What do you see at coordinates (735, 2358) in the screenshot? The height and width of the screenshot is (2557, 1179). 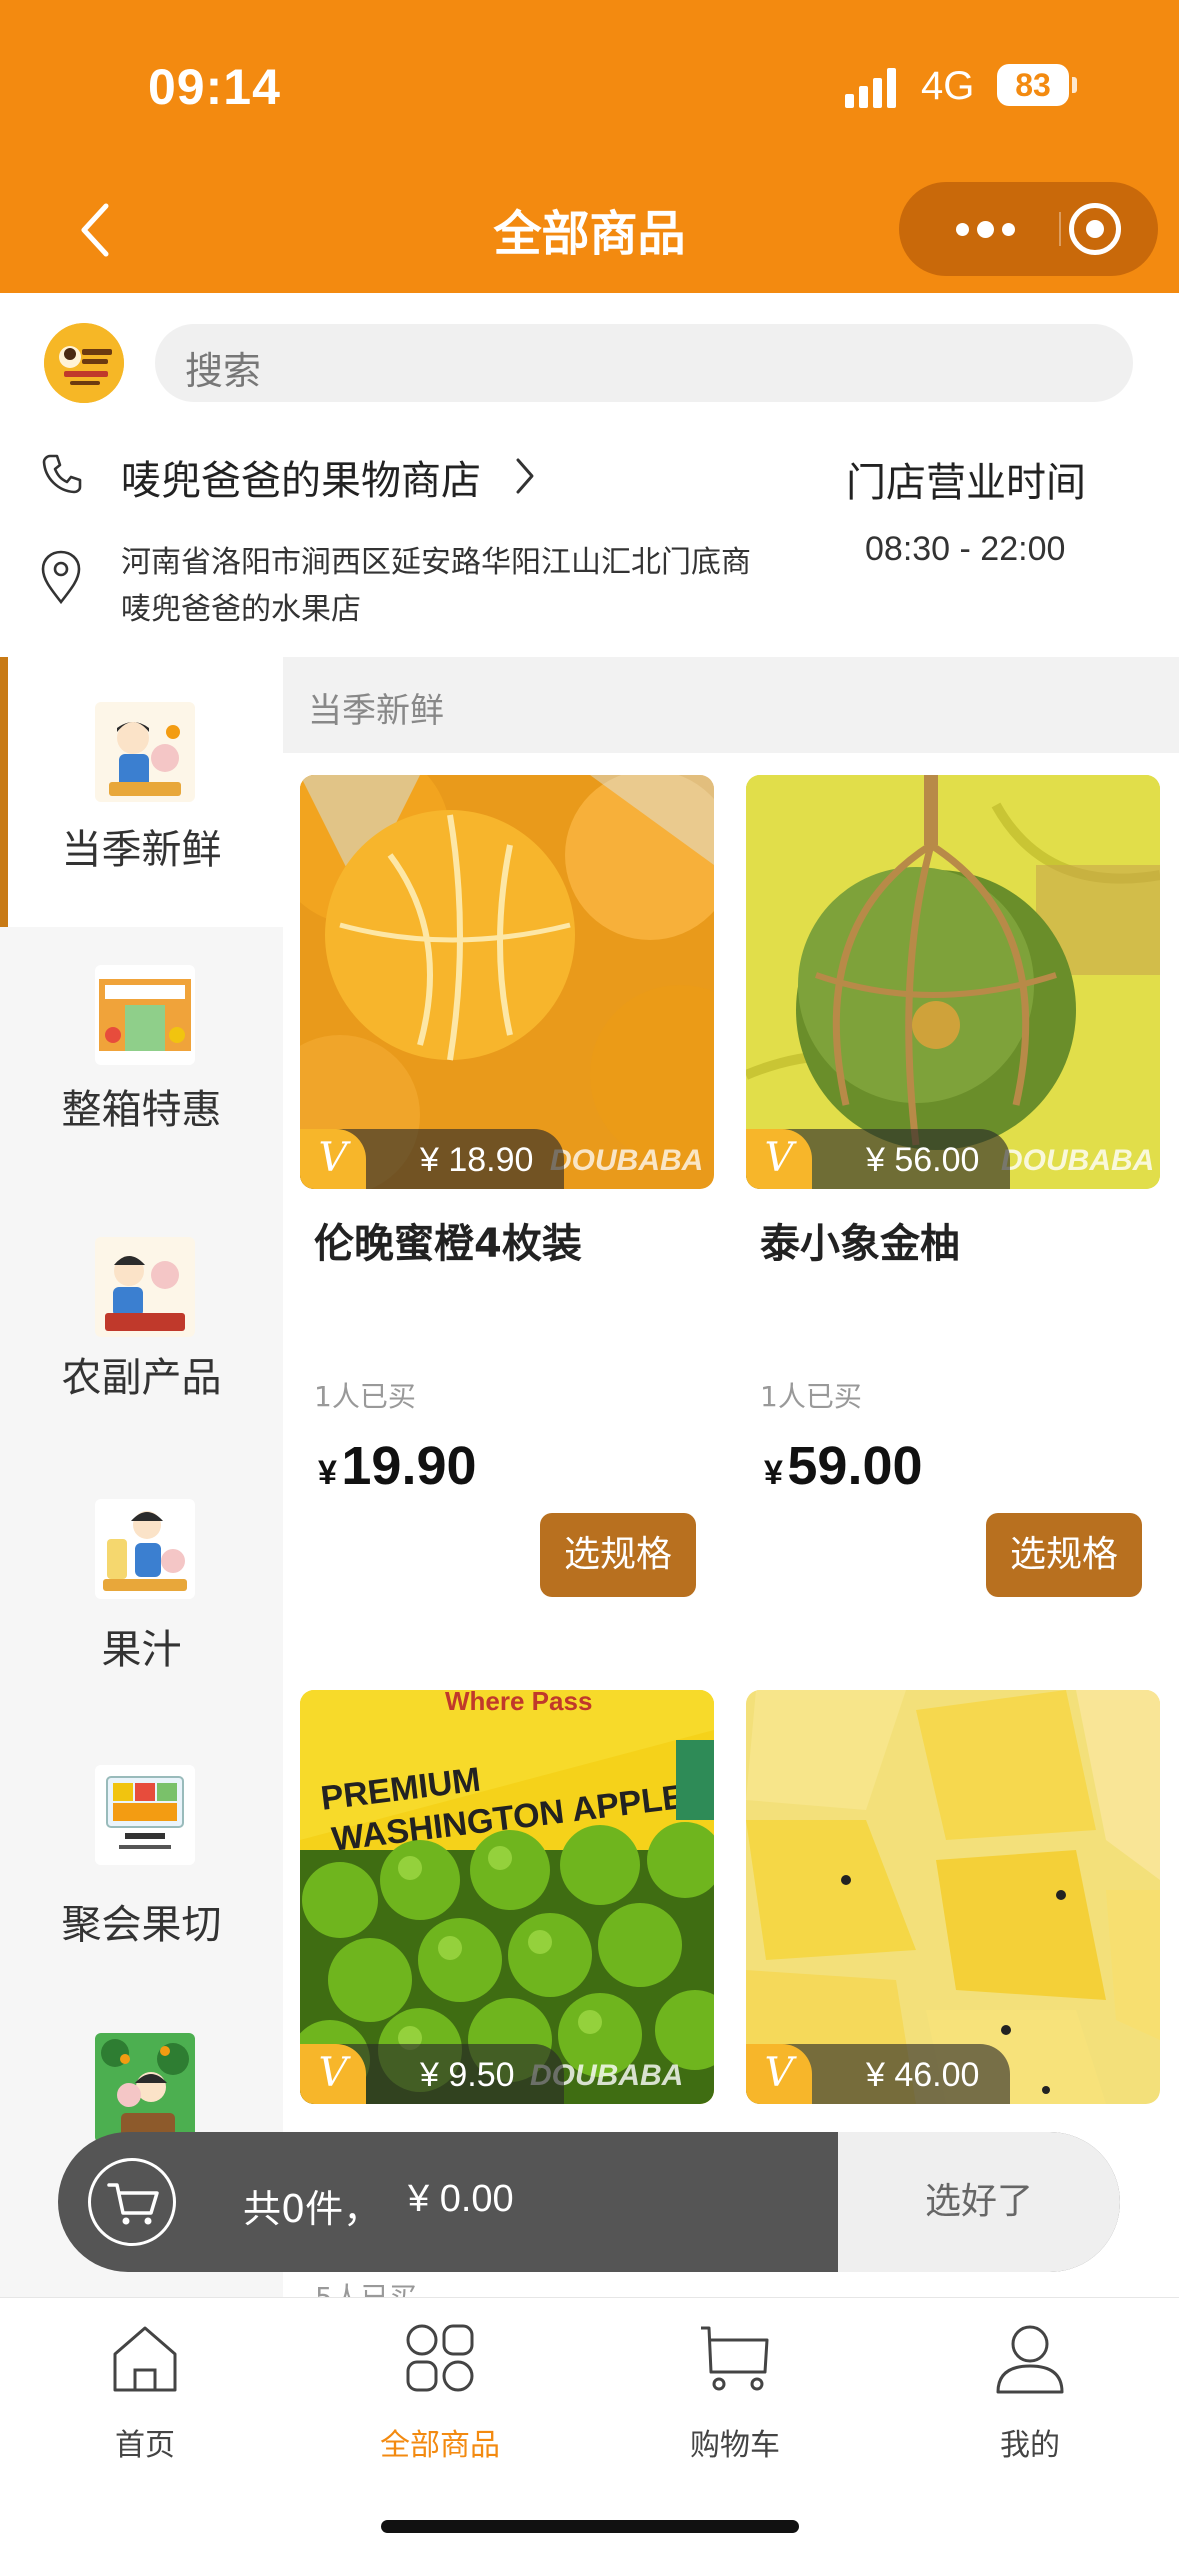 I see `cart-icon` at bounding box center [735, 2358].